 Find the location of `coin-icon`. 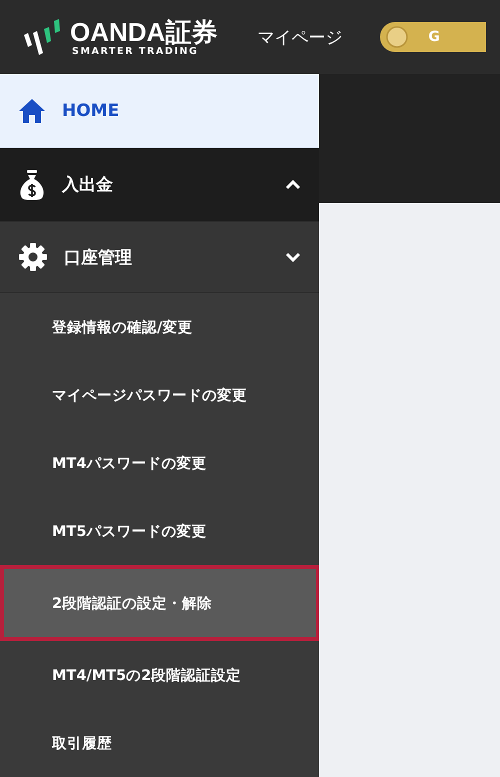

coin-icon is located at coordinates (397, 37).